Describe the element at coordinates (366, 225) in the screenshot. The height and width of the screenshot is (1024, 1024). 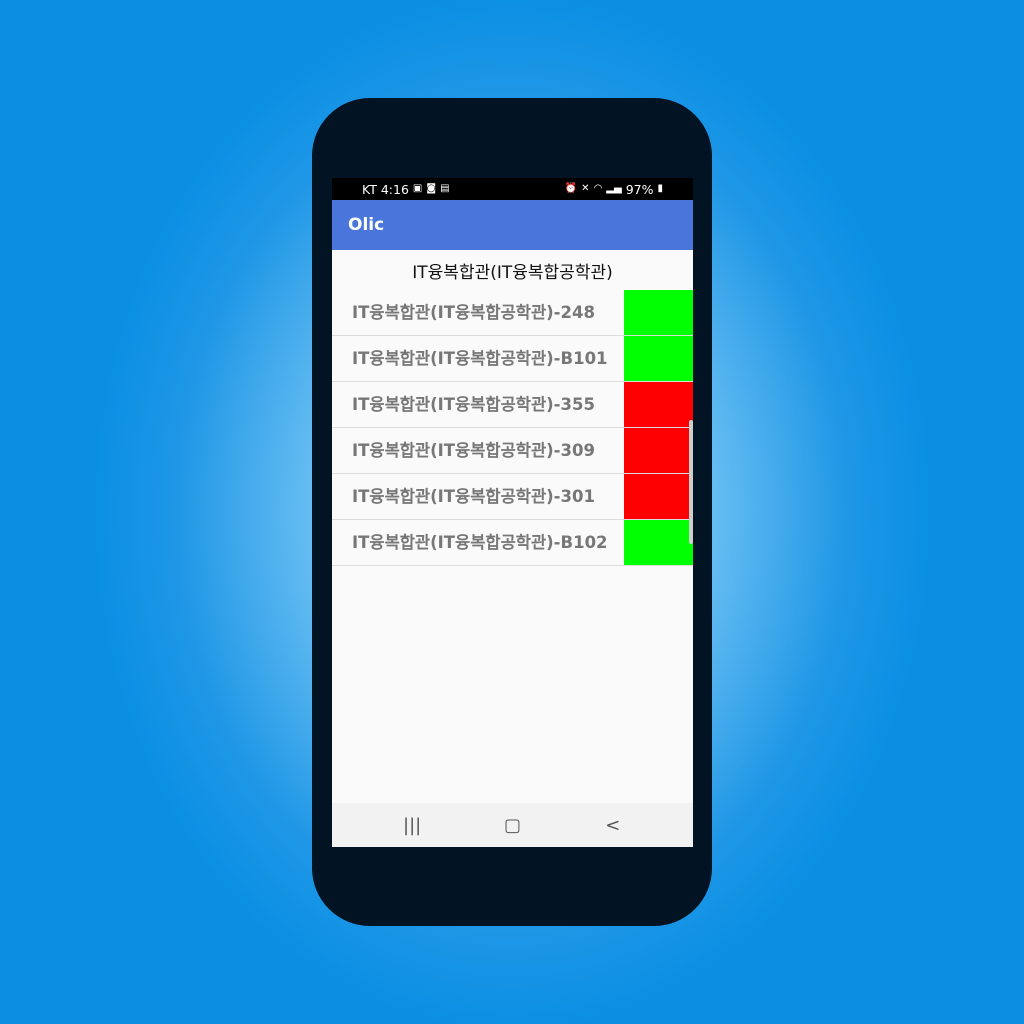
I see `app-title: Olic` at that location.